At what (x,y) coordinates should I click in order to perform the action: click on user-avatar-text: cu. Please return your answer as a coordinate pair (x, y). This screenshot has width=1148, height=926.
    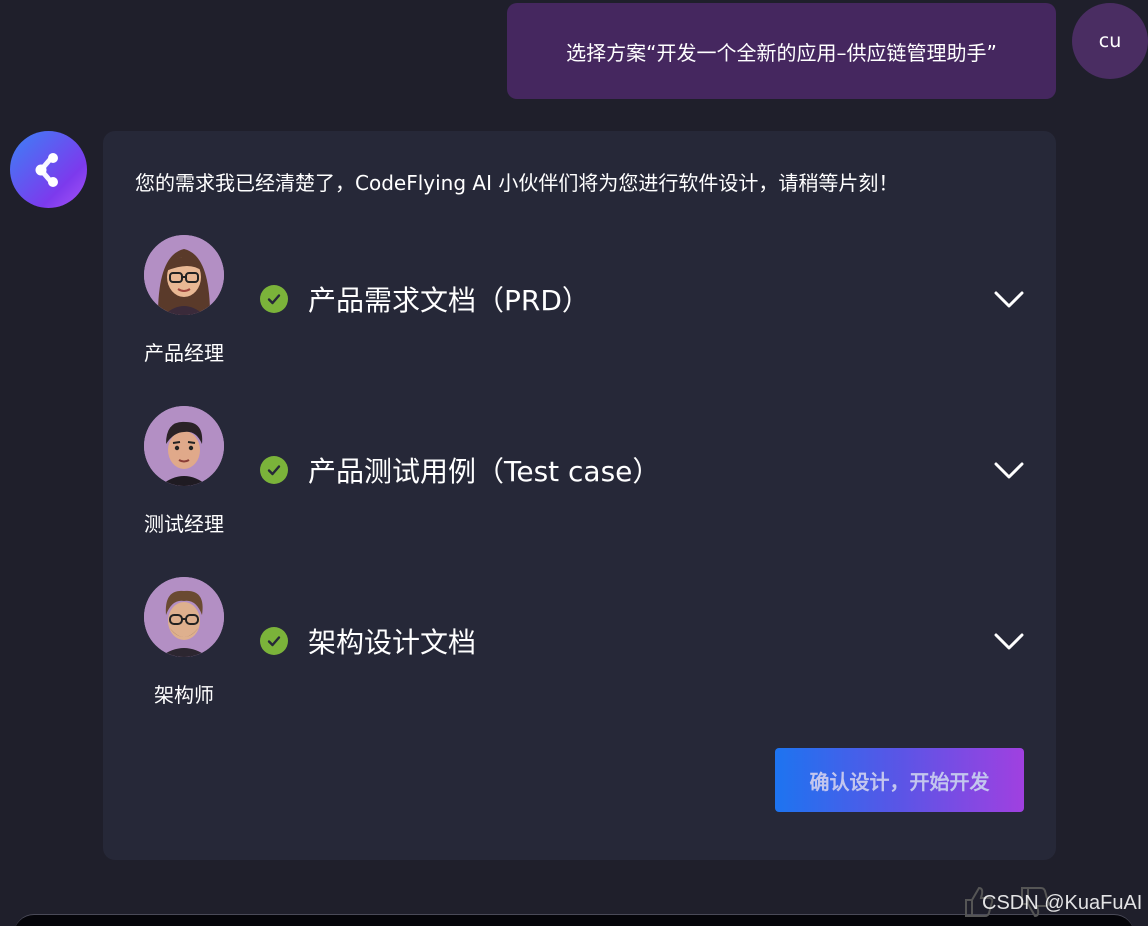
    Looking at the image, I should click on (1110, 41).